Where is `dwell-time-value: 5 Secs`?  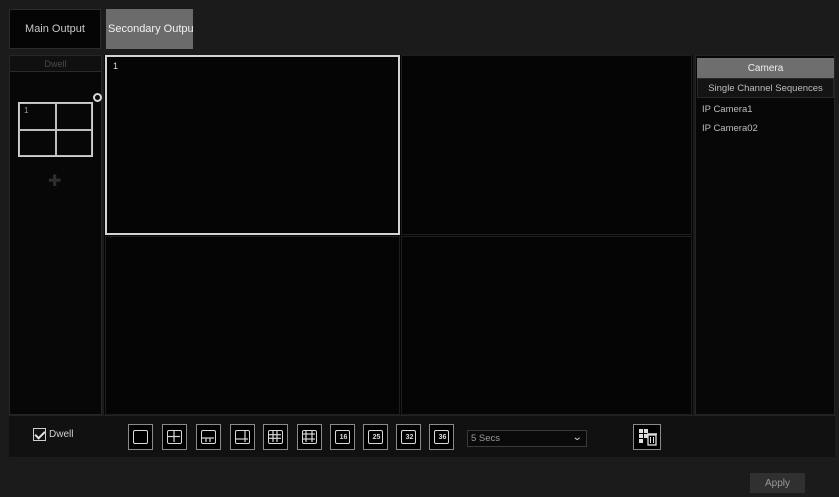 dwell-time-value: 5 Secs is located at coordinates (486, 438).